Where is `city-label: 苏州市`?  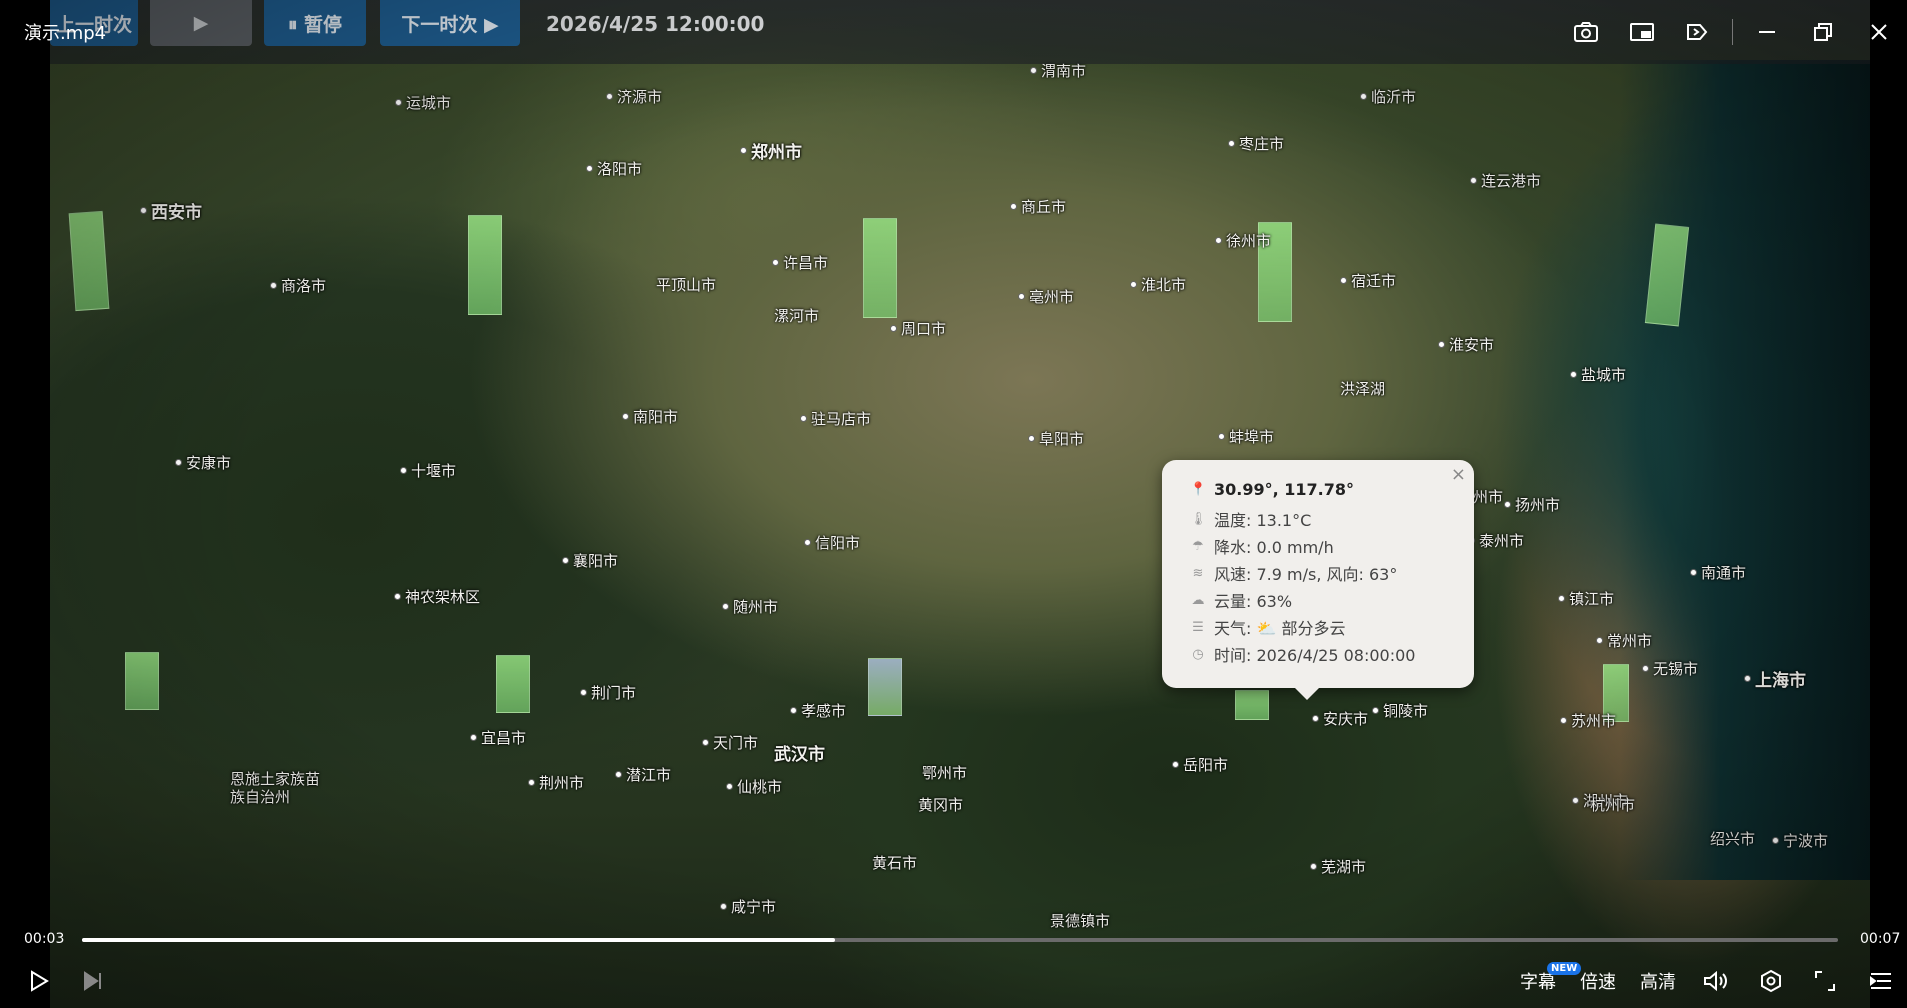 city-label: 苏州市 is located at coordinates (1588, 720).